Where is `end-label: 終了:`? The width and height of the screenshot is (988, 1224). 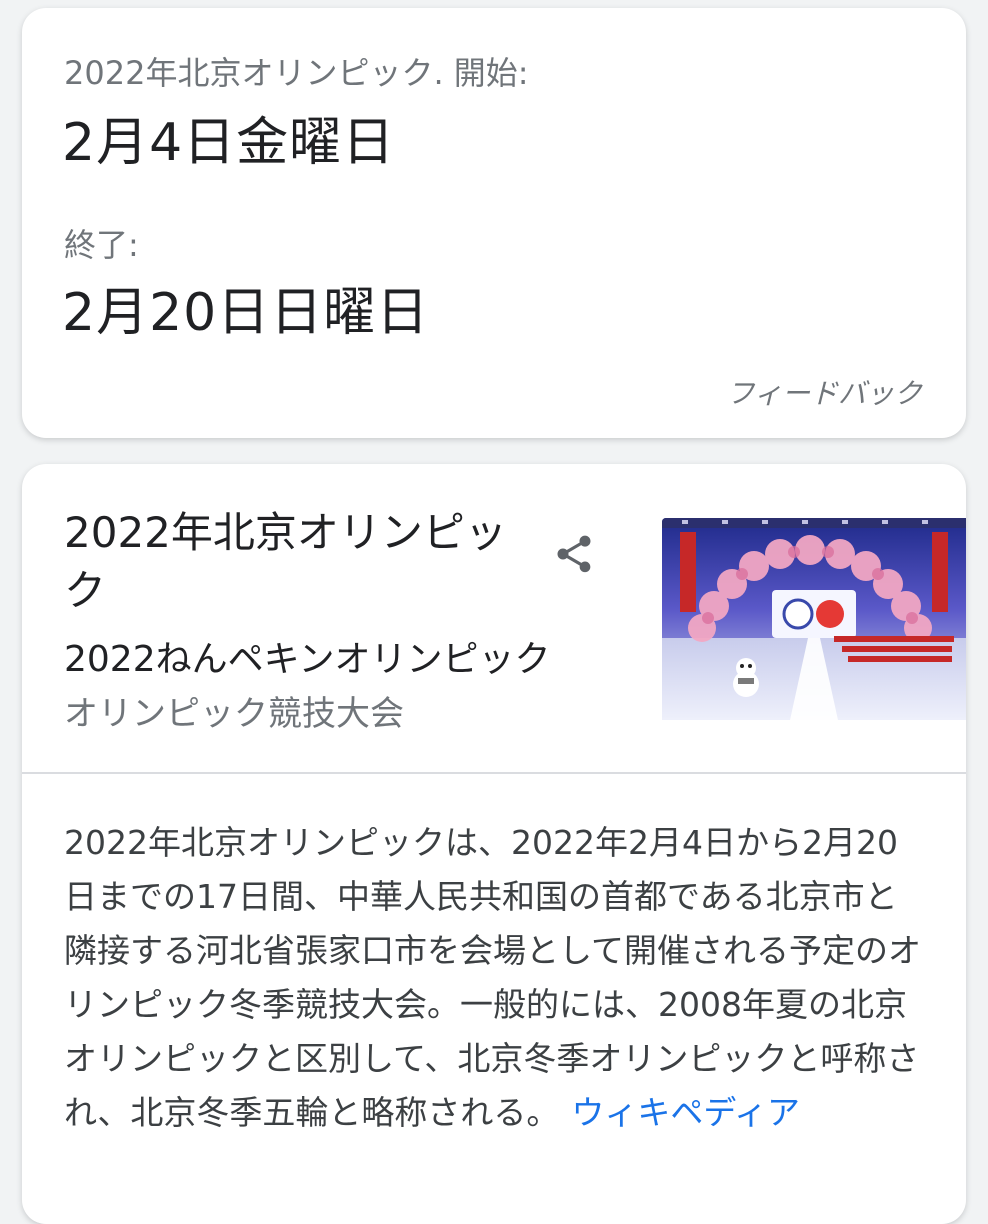 end-label: 終了: is located at coordinates (101, 245).